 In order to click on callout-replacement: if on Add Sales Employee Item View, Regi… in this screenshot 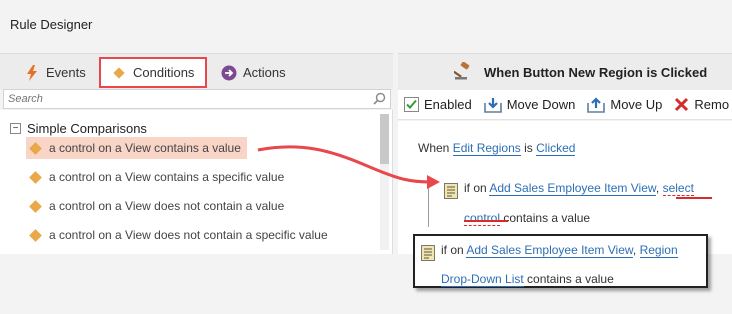, I will do `click(560, 261)`.